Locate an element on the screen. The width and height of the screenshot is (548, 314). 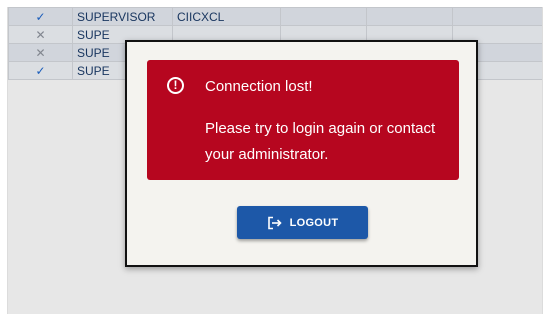
alert-circle-icon: ! is located at coordinates (175, 85).